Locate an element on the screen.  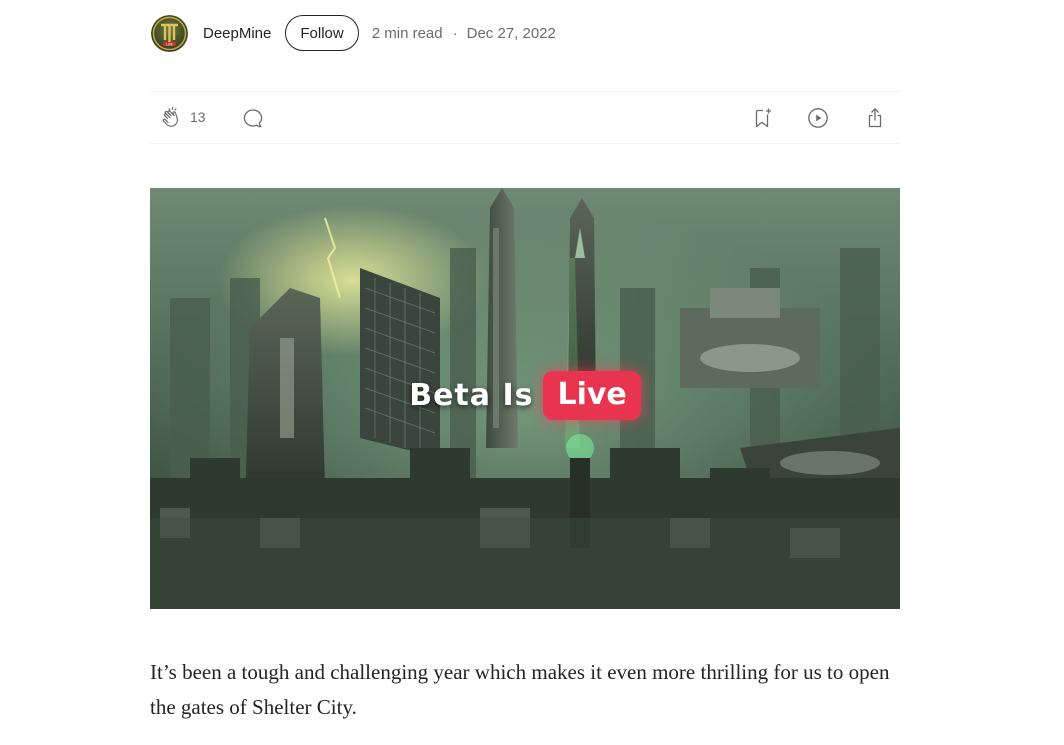
publish-date: Dec 27, 2022 is located at coordinates (511, 33).